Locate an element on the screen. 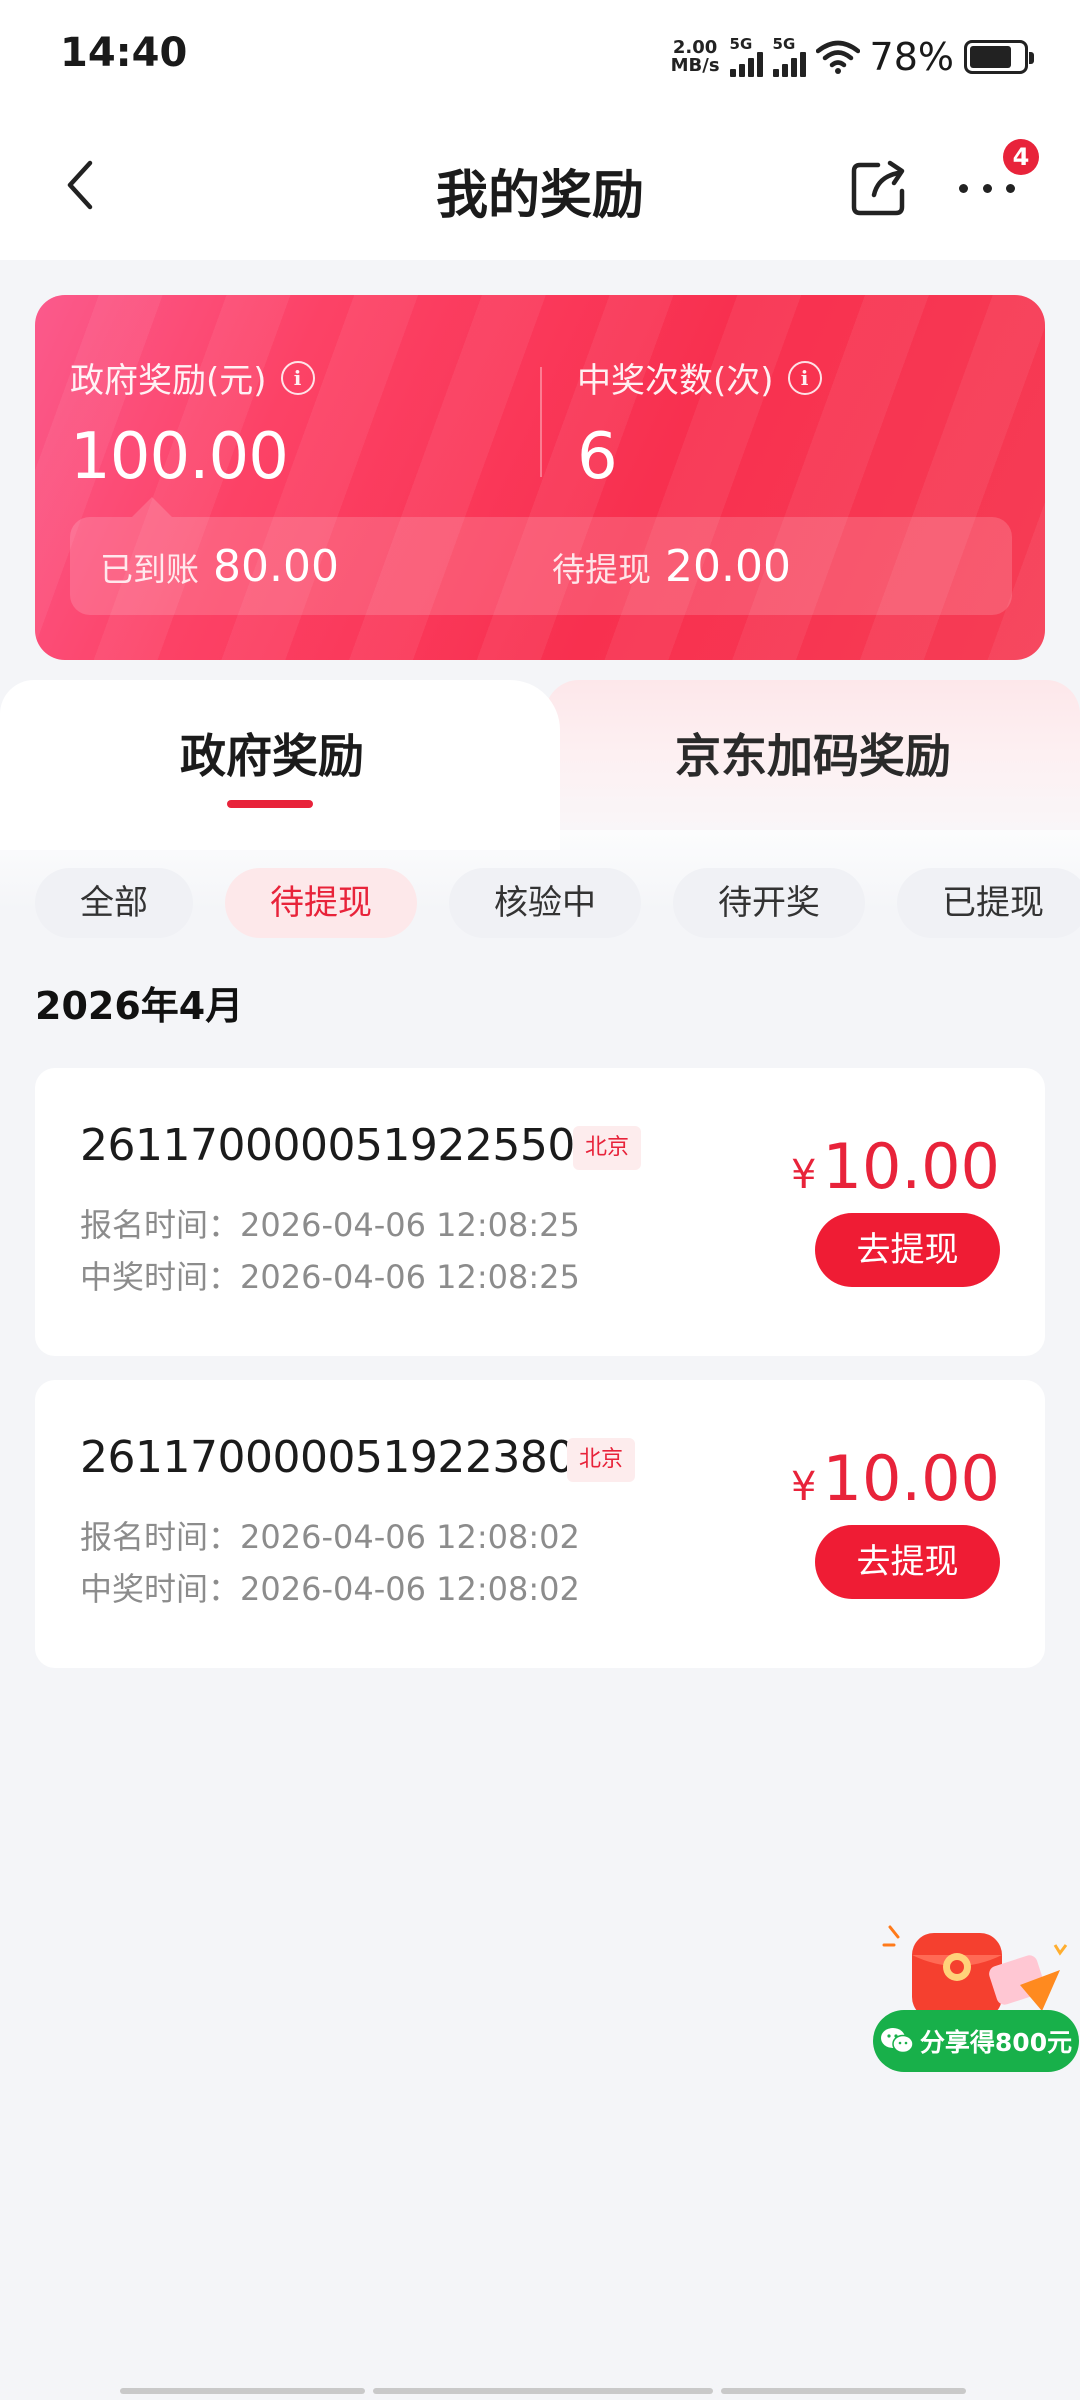 The height and width of the screenshot is (2400, 1080). status-bar: 14:40 2.00 MB/s 5G 5G 78% is located at coordinates (540, 57).